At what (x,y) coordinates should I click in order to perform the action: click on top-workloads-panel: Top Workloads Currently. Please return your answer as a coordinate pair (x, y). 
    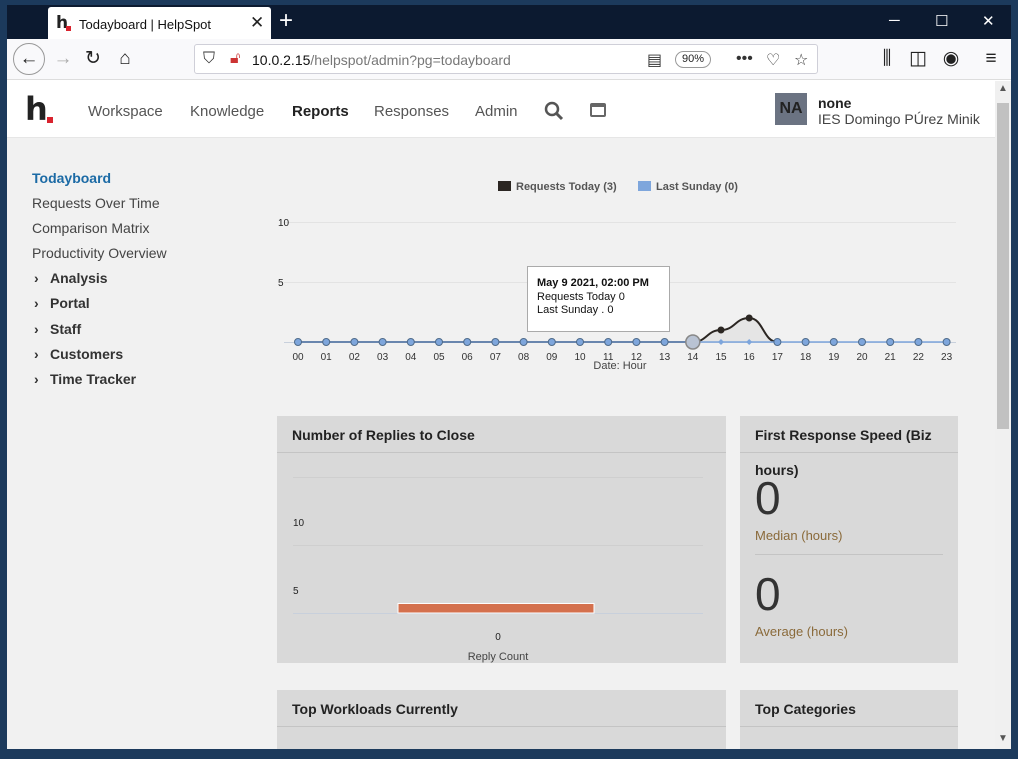
    Looking at the image, I should click on (501, 719).